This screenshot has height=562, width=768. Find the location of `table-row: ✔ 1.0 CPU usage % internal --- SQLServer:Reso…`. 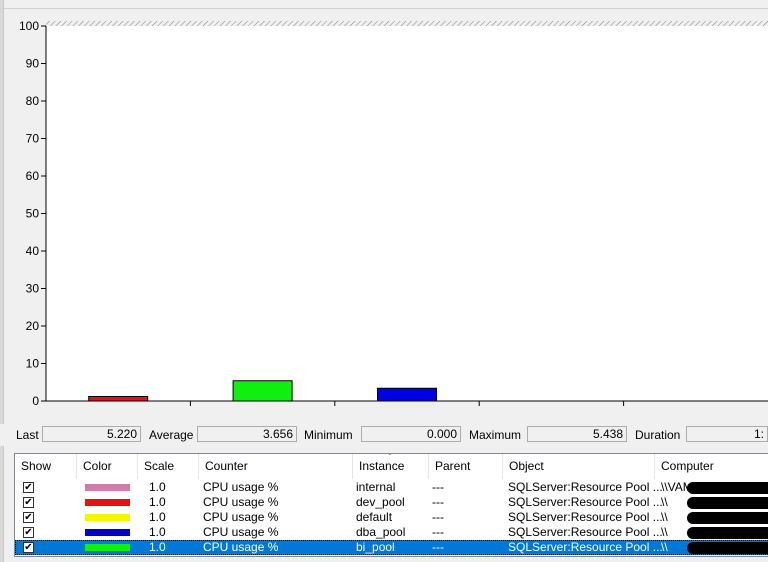

table-row: ✔ 1.0 CPU usage % internal --- SQLServer:Reso… is located at coordinates (391, 487).